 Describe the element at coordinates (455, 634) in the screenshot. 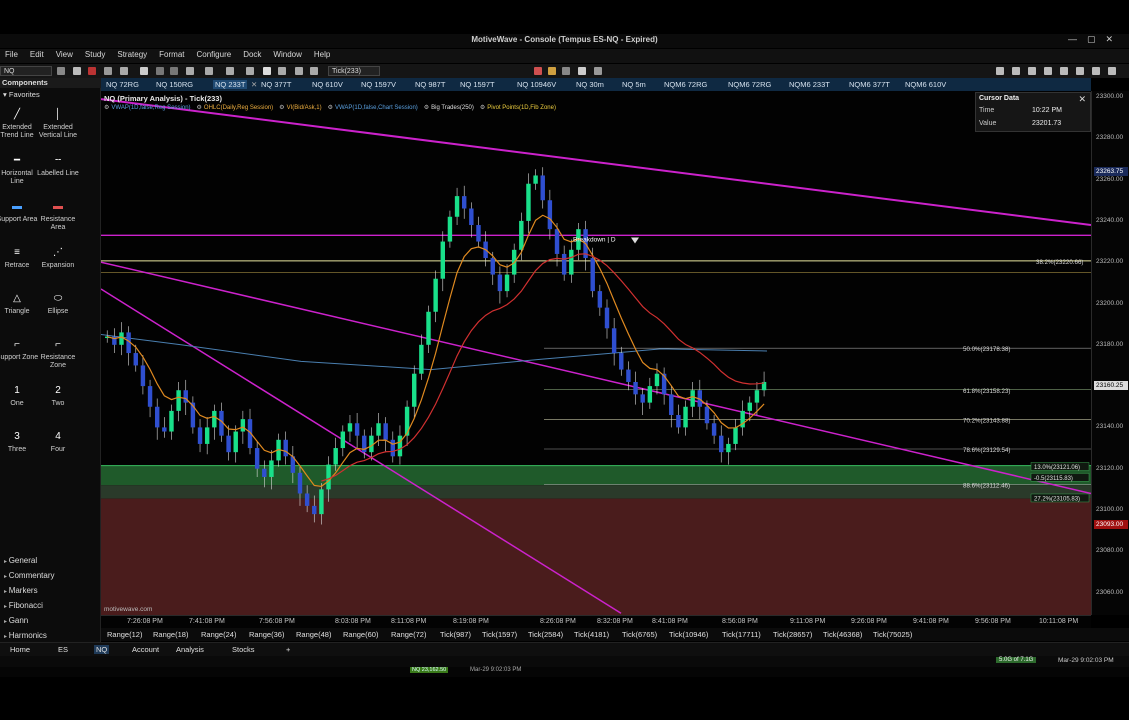

I see `bar-size-button: Tick(987)` at that location.